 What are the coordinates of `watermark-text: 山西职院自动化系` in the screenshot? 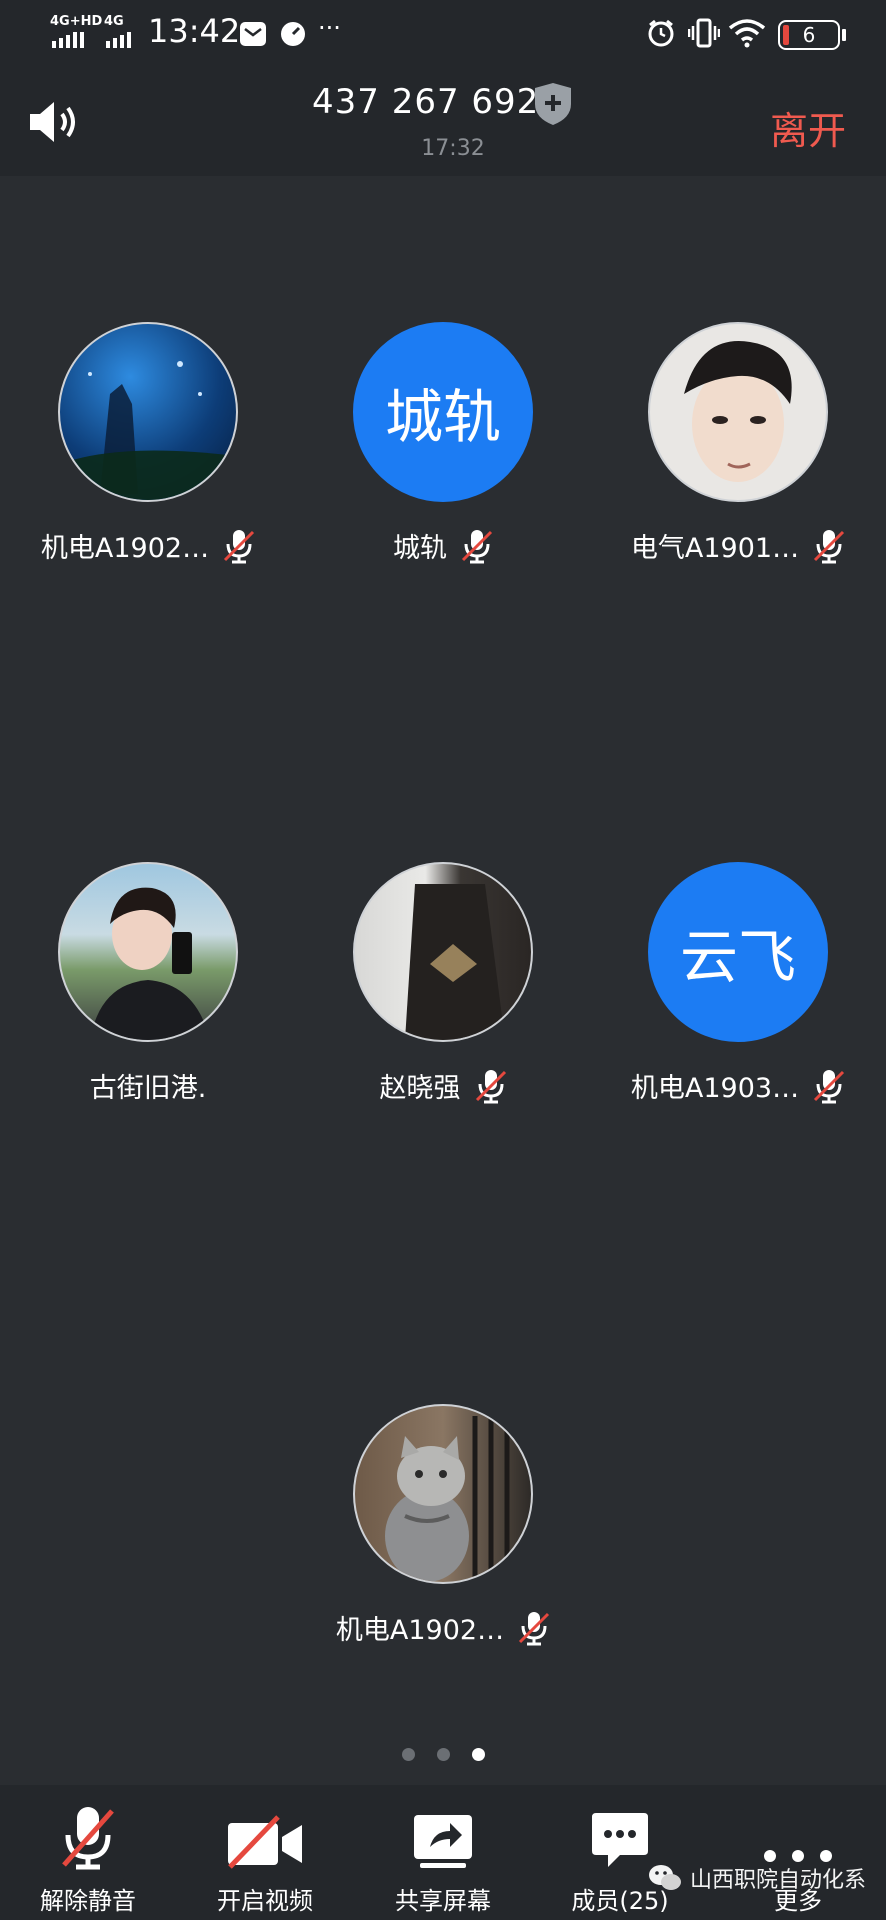 It's located at (778, 1880).